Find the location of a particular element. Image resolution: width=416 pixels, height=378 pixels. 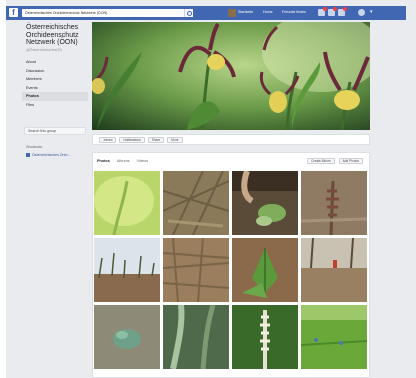

tab-albums: Albums is located at coordinates (123, 161).